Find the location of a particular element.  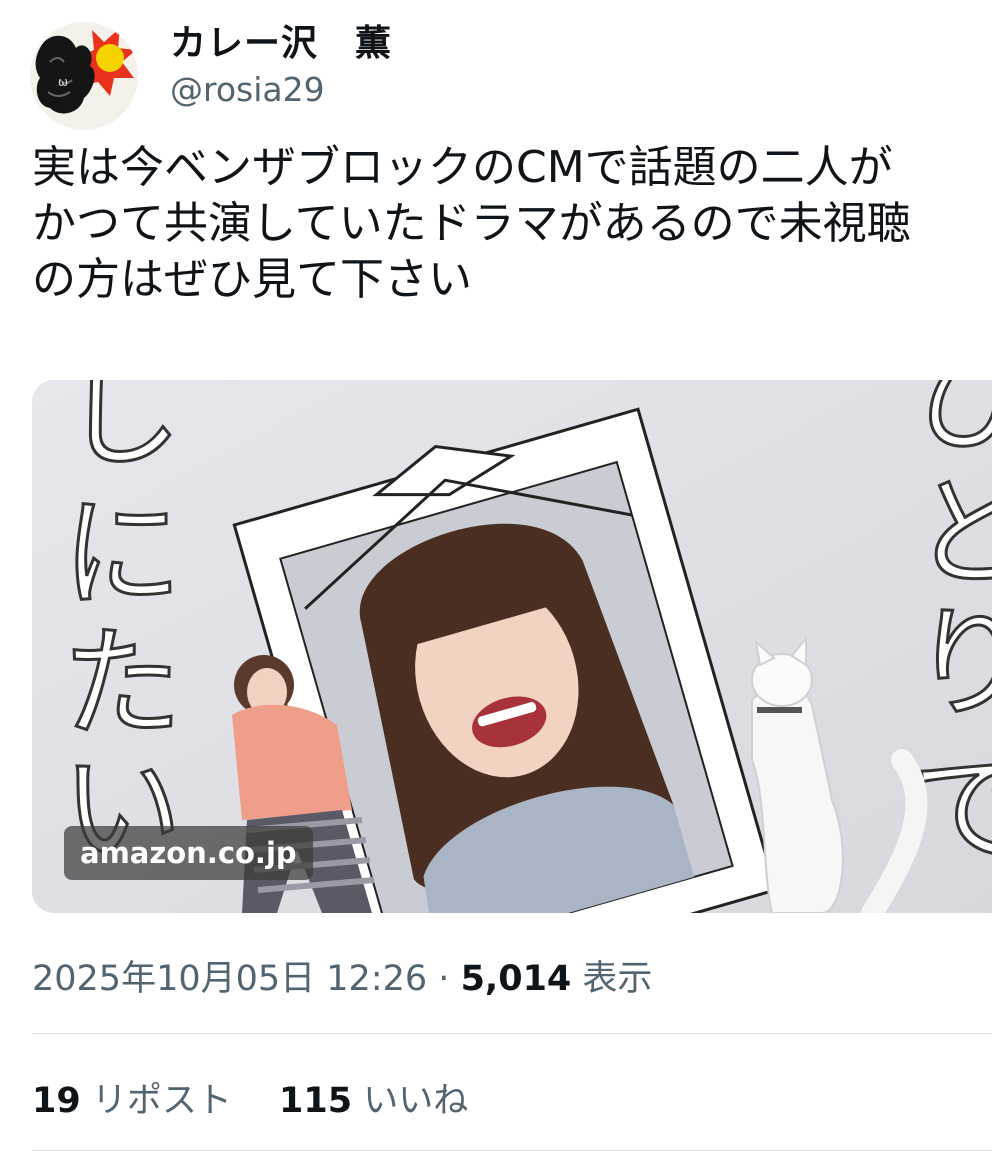

poster-char: と is located at coordinates (952, 534).